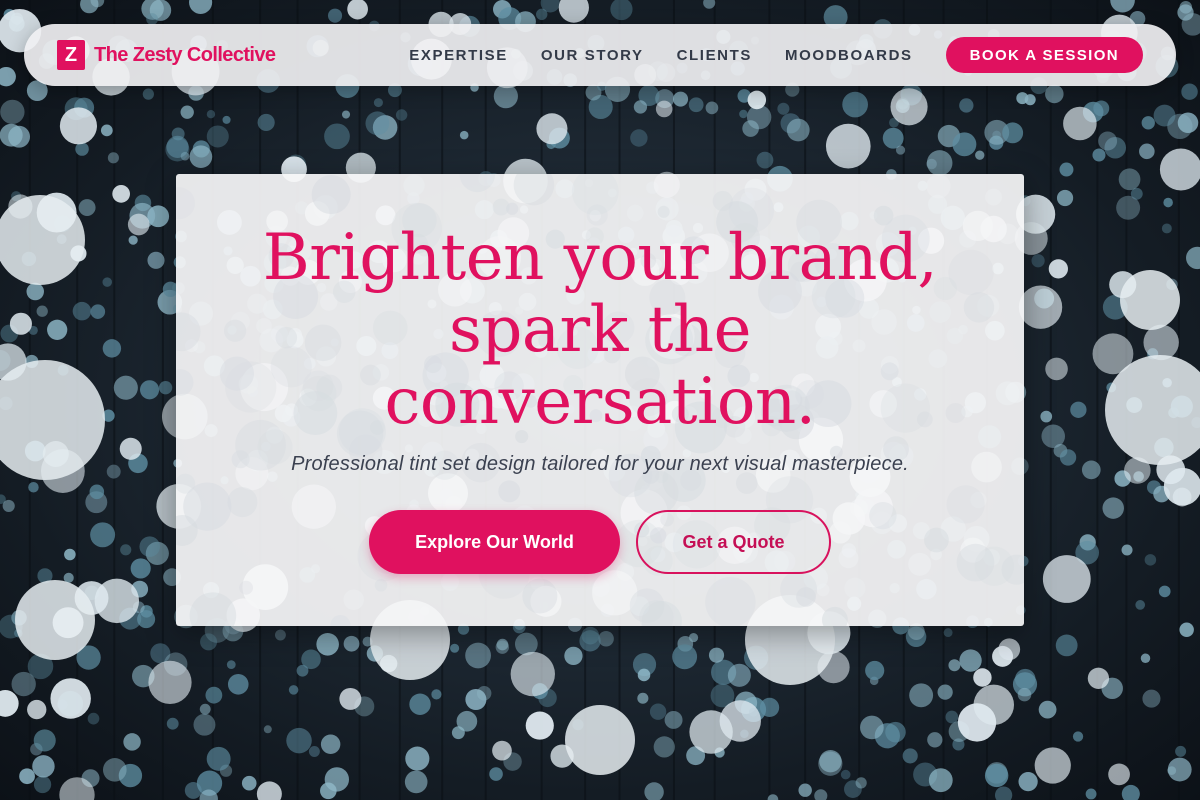 The width and height of the screenshot is (1200, 800). What do you see at coordinates (714, 55) in the screenshot?
I see `nav-link-clients: CLIENTS` at bounding box center [714, 55].